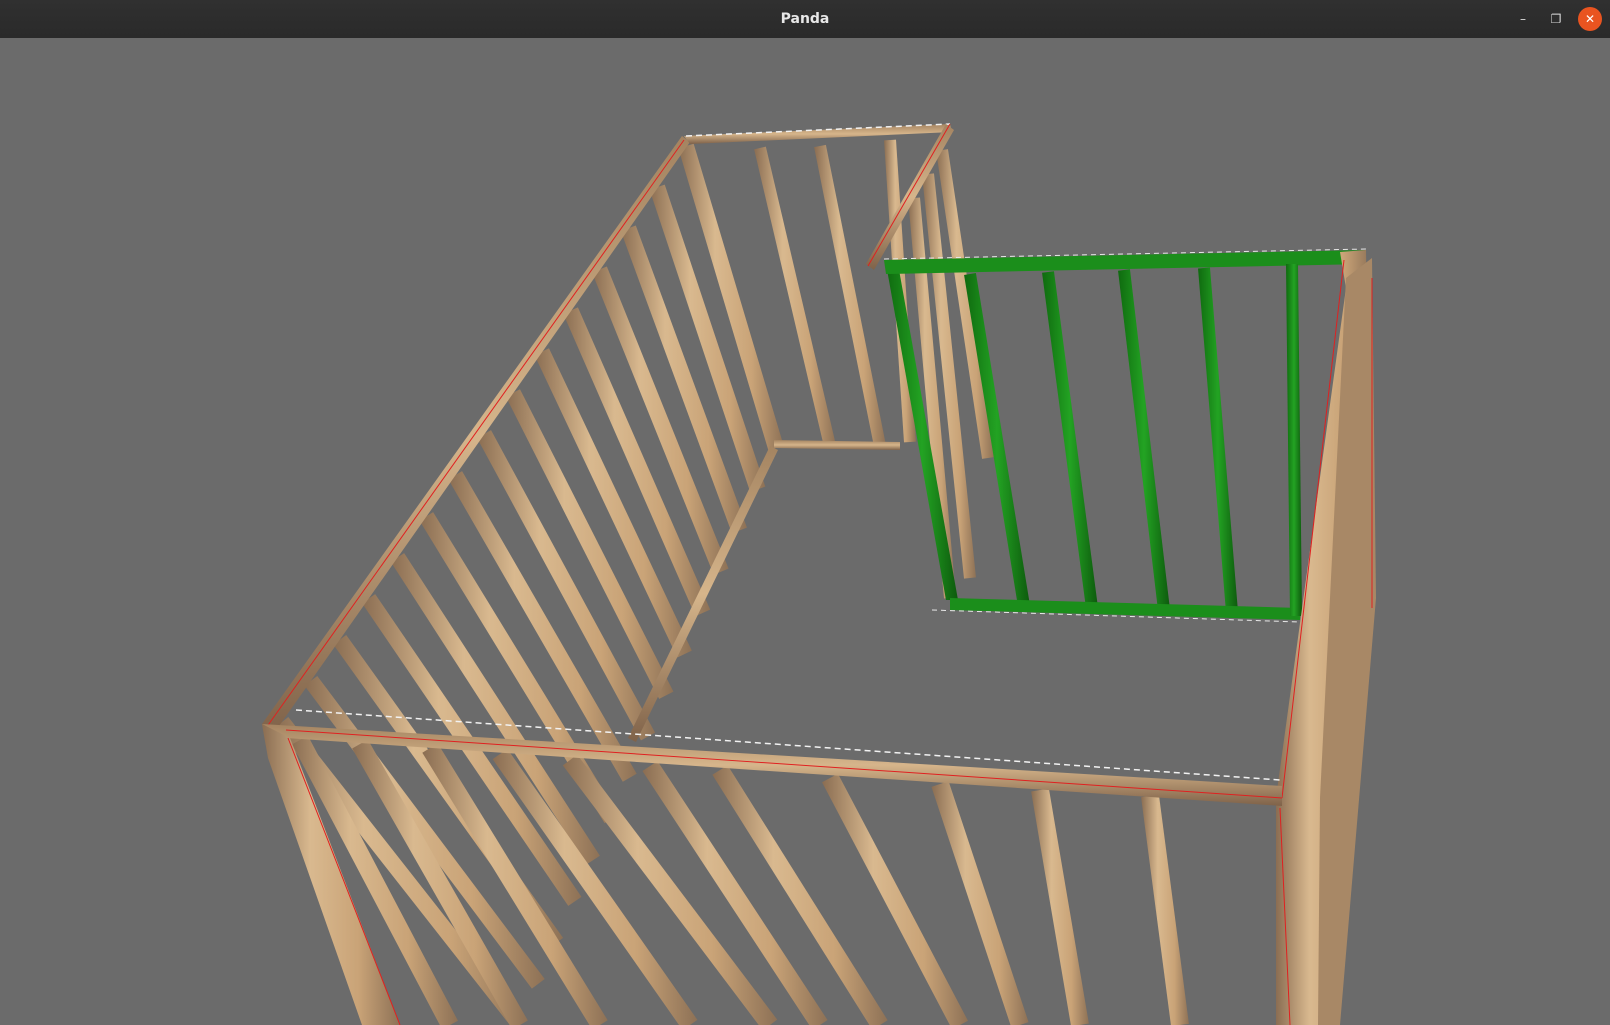 This screenshot has height=1025, width=1610. I want to click on title-bar: Panda – ❐ ✕, so click(805, 19).